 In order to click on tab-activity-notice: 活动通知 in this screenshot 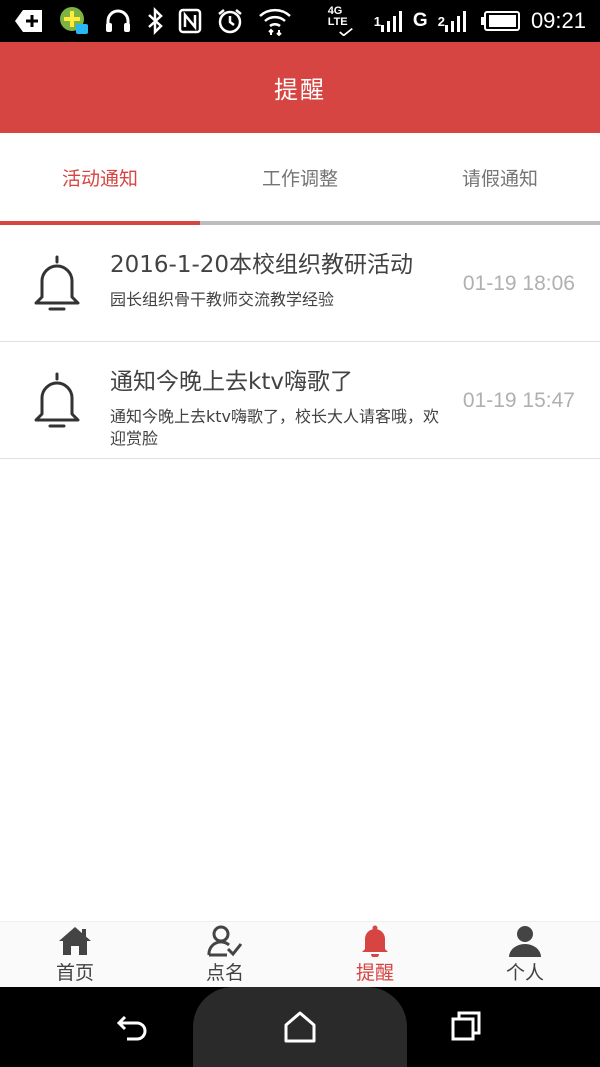, I will do `click(100, 177)`.